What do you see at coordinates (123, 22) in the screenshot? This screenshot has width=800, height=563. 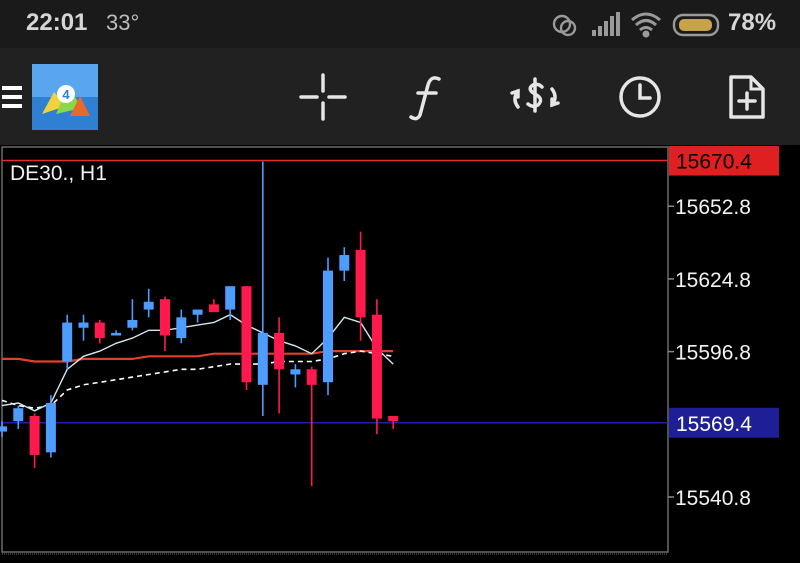 I see `status-temperature: 33°` at bounding box center [123, 22].